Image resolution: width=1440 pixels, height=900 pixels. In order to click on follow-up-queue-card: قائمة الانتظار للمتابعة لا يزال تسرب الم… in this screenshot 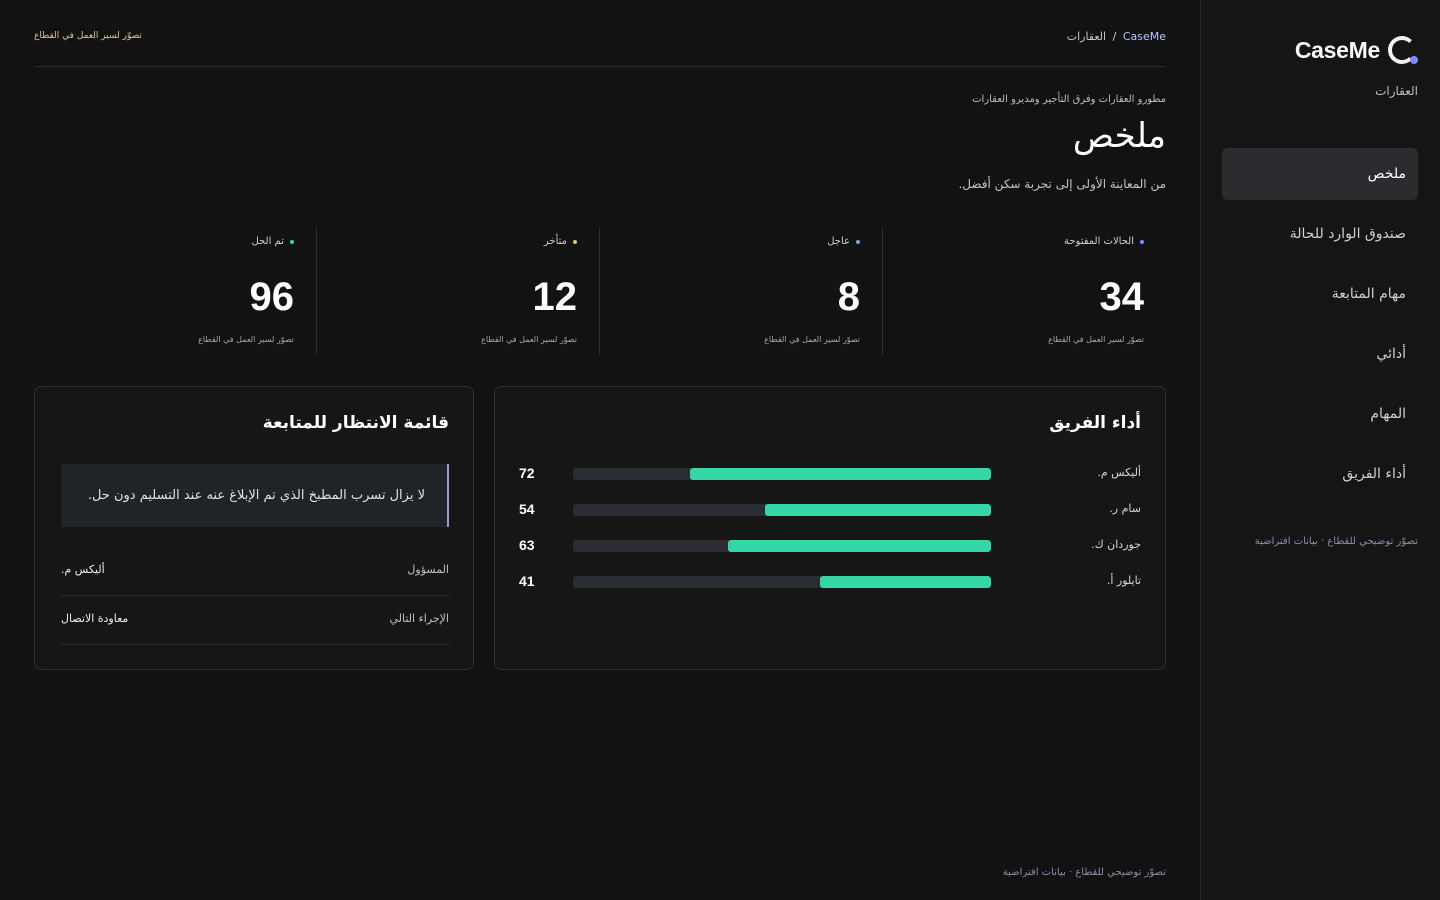, I will do `click(254, 528)`.